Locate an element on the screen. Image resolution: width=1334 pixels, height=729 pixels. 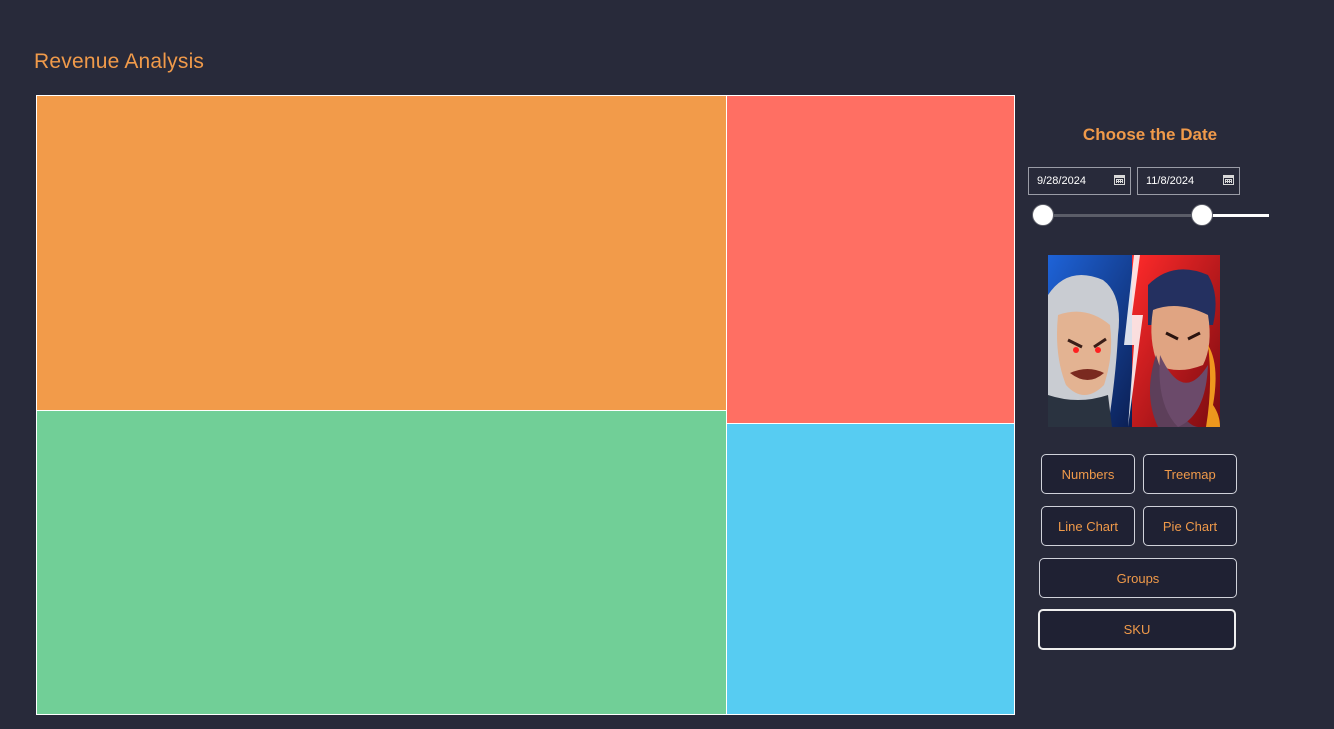
line-chart-button-label: Line Chart is located at coordinates (1088, 526).